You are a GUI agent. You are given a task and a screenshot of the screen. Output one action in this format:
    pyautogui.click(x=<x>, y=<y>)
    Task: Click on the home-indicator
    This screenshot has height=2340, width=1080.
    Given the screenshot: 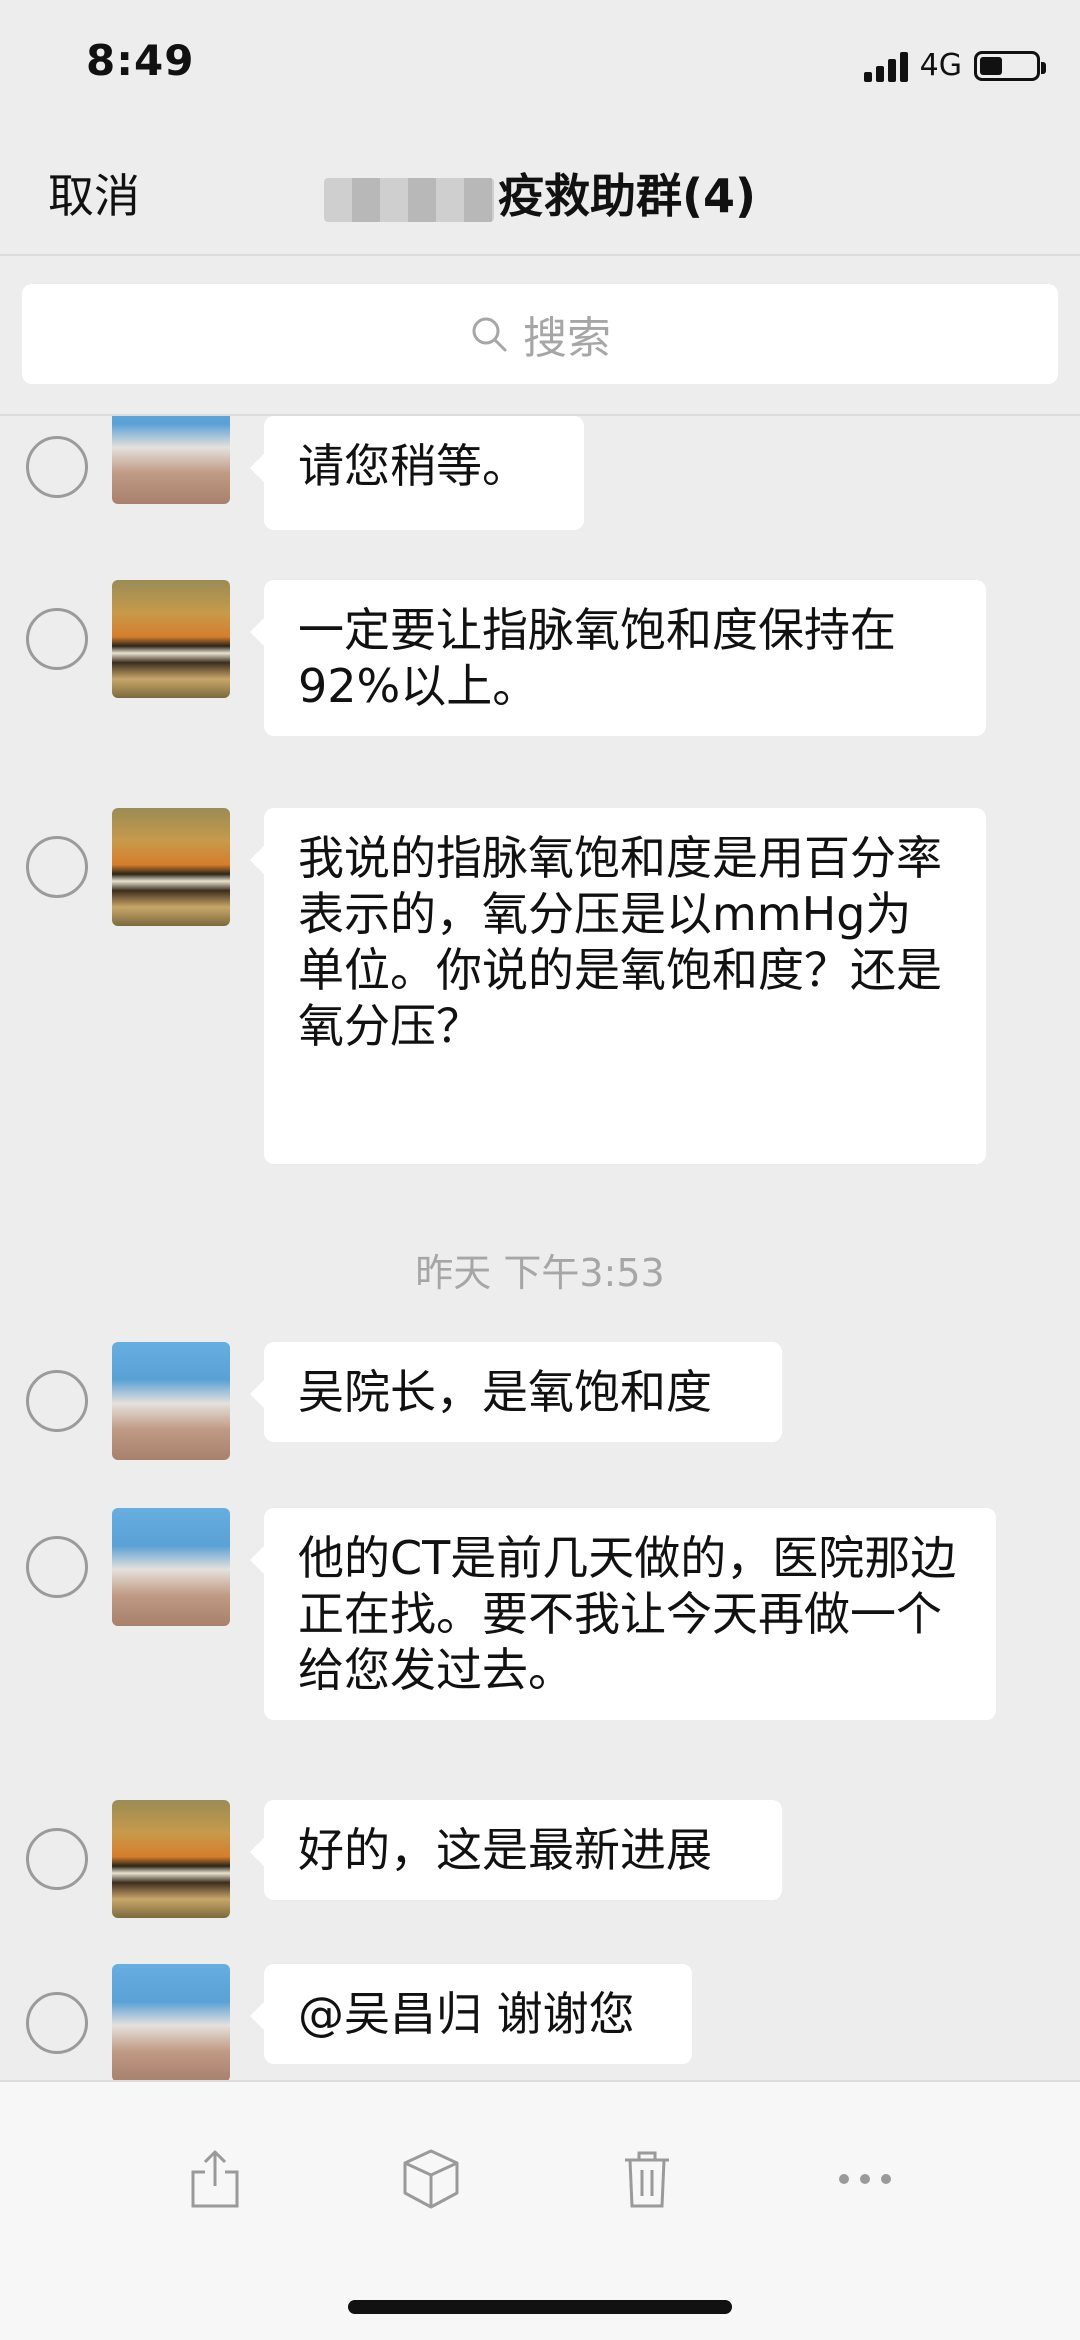 What is the action you would take?
    pyautogui.click(x=540, y=2307)
    